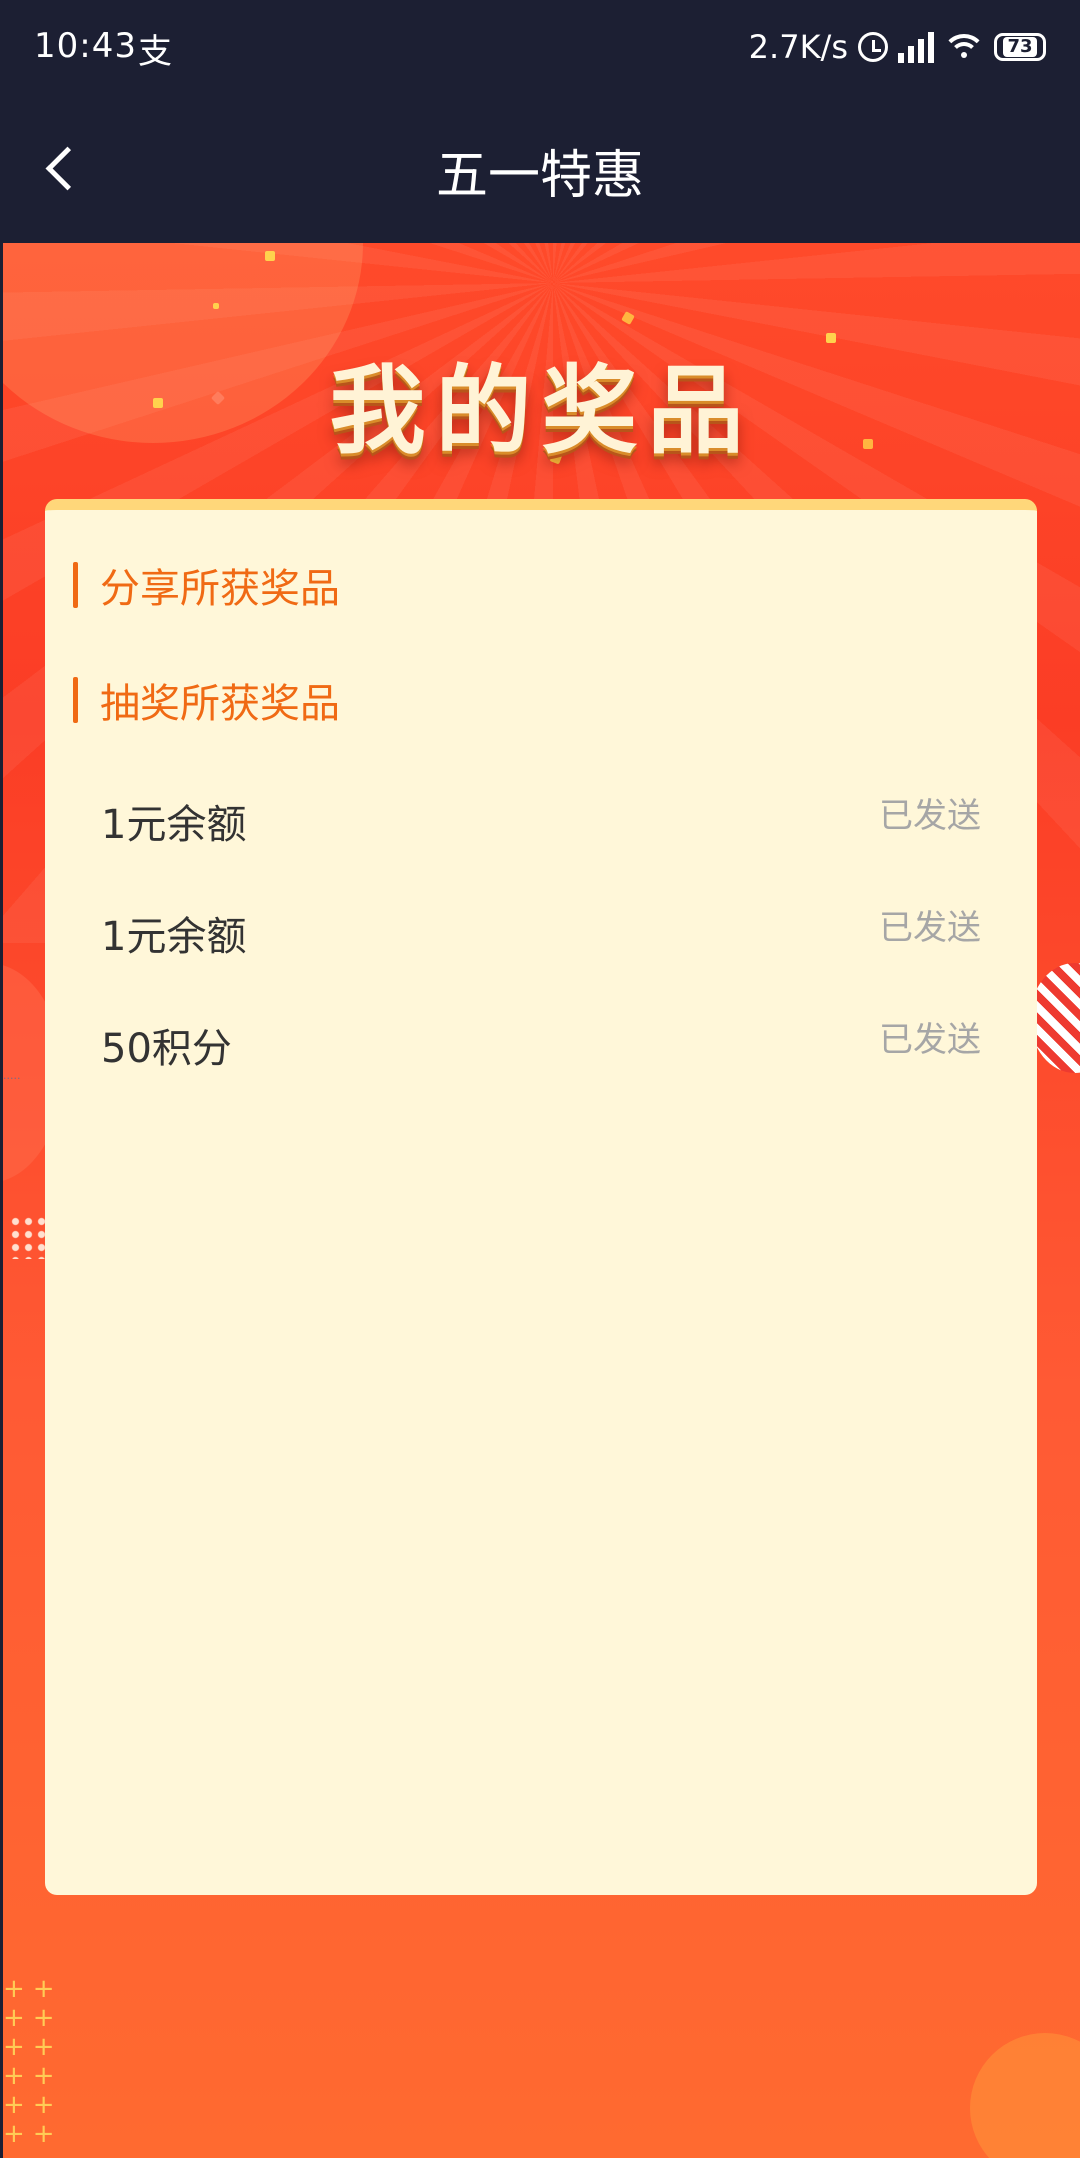 The height and width of the screenshot is (2158, 1080). What do you see at coordinates (798, 47) in the screenshot?
I see `network-speed: 2.7K/s` at bounding box center [798, 47].